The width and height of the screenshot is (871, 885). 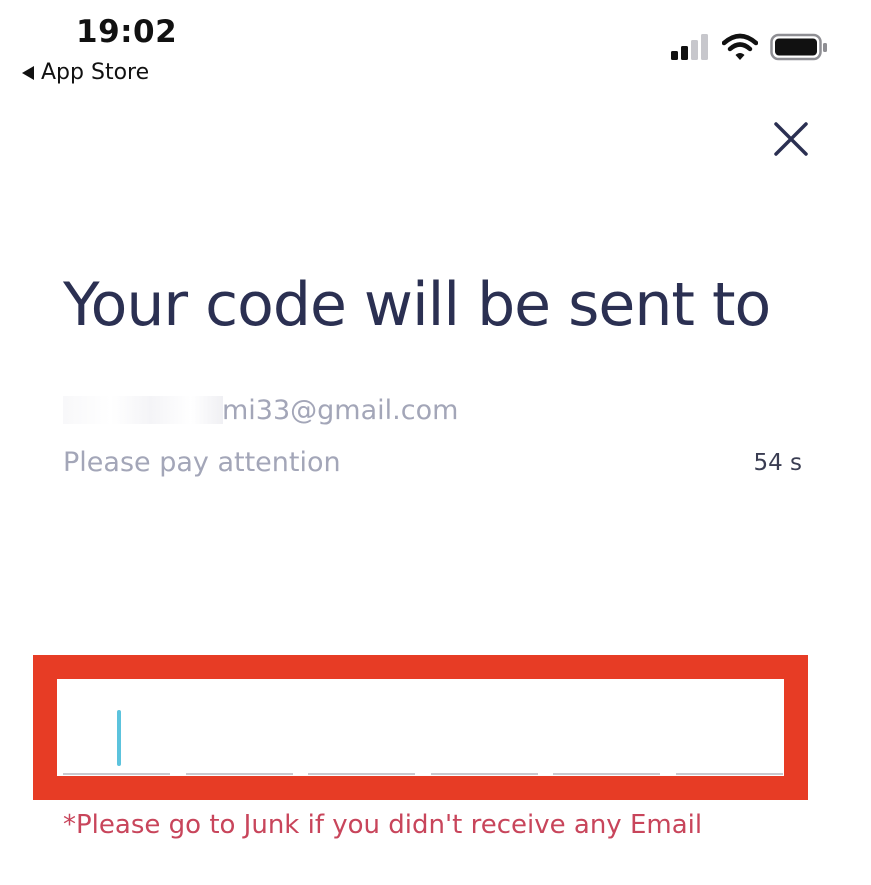 I want to click on status-time: 19:02, so click(x=127, y=32).